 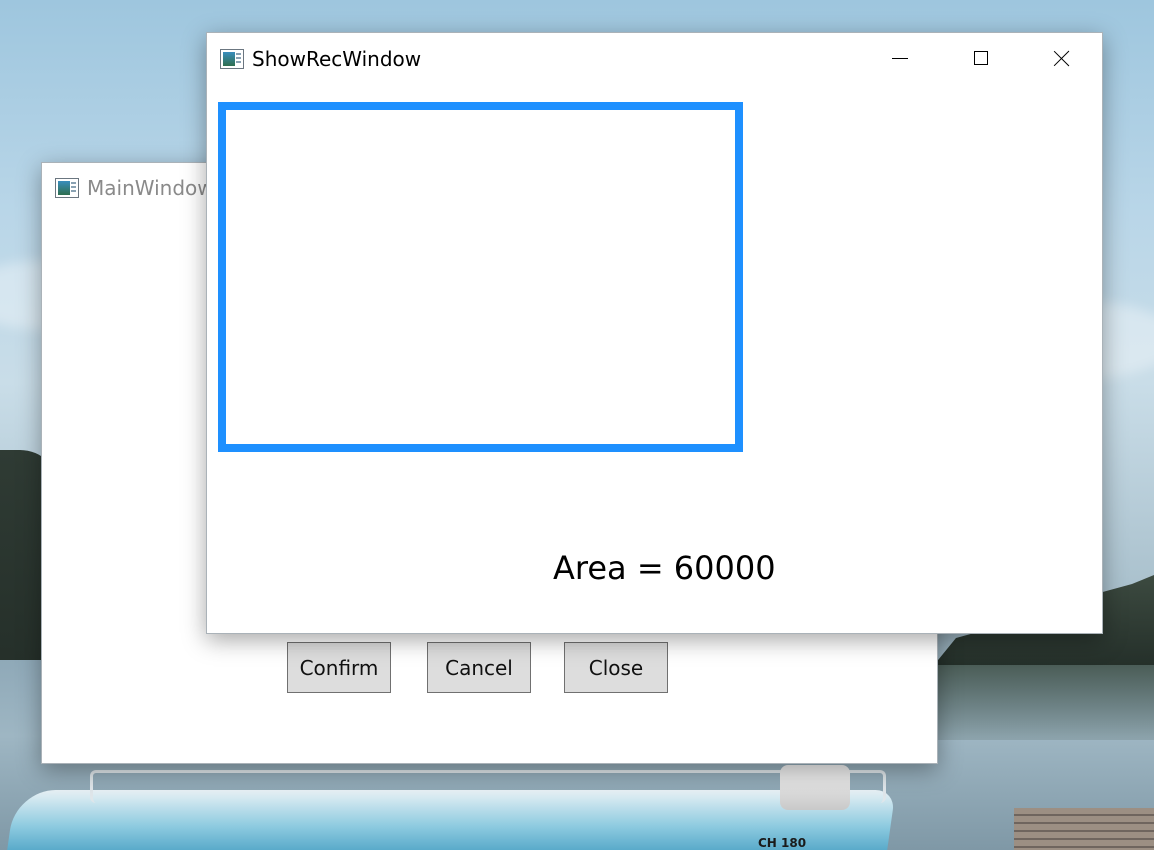 I want to click on rec-window-titlebar: ShowRecWindow, so click(x=654, y=58).